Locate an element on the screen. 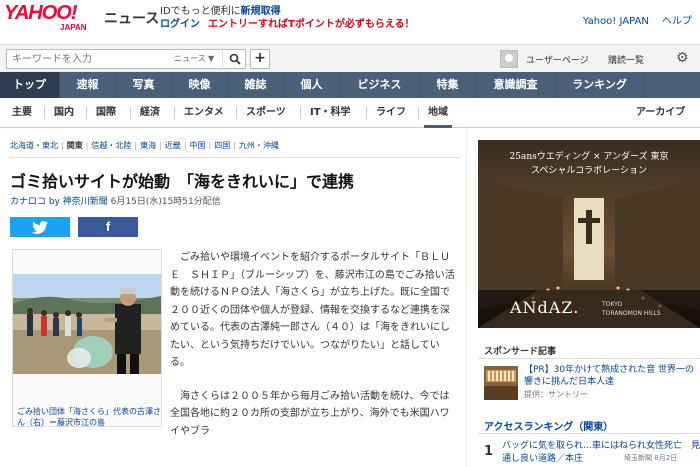  yahoo-japan-link: Yahoo! JAPAN is located at coordinates (616, 21).